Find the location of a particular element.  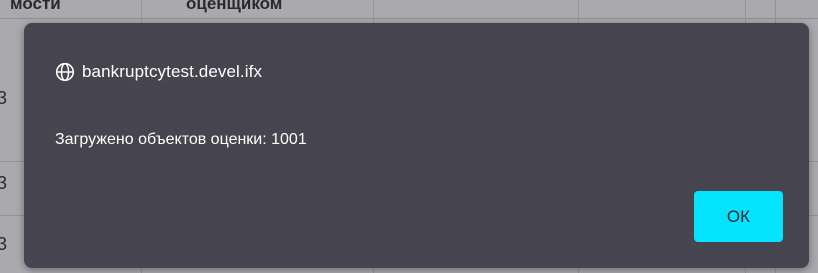

dialog-message: Загружено объектов оценки: 1001 is located at coordinates (181, 139).